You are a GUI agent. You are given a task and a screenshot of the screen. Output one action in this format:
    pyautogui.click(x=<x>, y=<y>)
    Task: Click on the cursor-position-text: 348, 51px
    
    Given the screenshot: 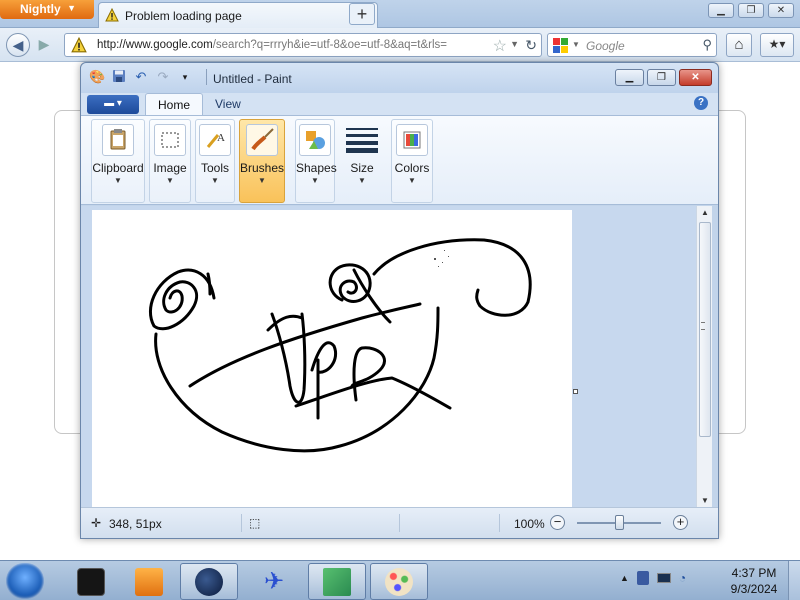 What is the action you would take?
    pyautogui.click(x=135, y=524)
    